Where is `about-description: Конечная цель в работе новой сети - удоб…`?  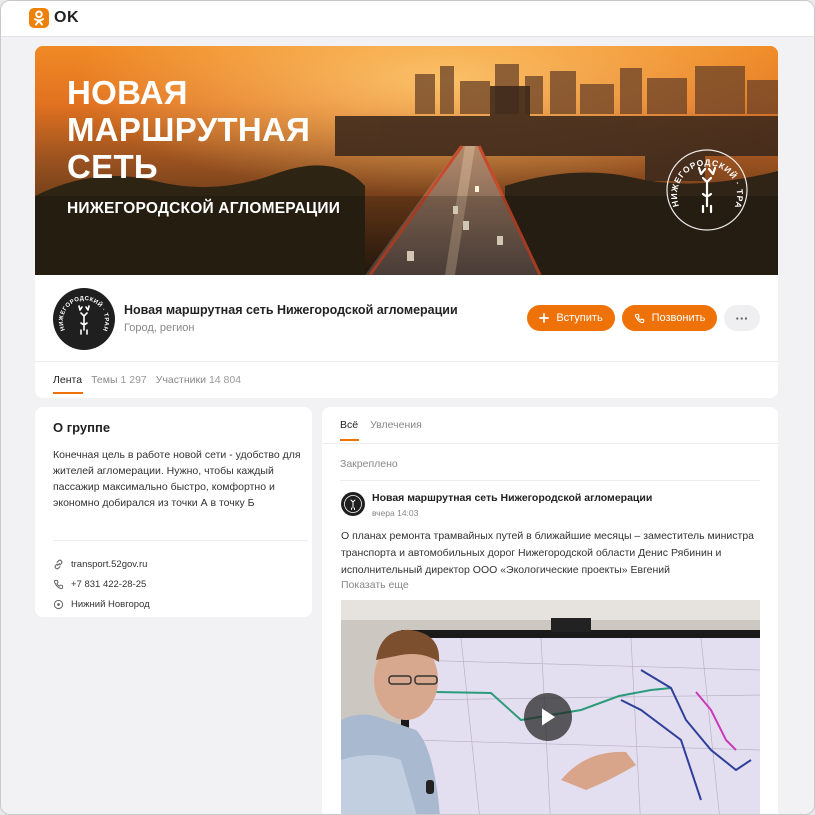 about-description: Конечная цель в работе новой сети - удоб… is located at coordinates (177, 479).